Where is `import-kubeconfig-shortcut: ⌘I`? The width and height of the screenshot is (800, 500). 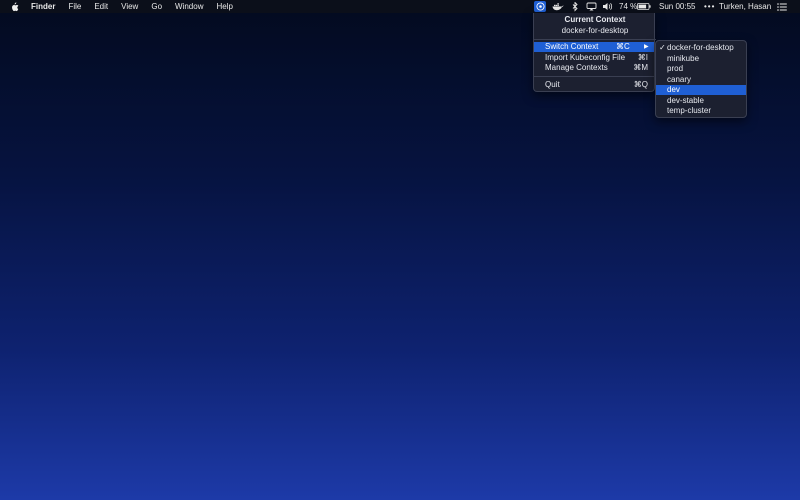
import-kubeconfig-shortcut: ⌘I is located at coordinates (642, 57).